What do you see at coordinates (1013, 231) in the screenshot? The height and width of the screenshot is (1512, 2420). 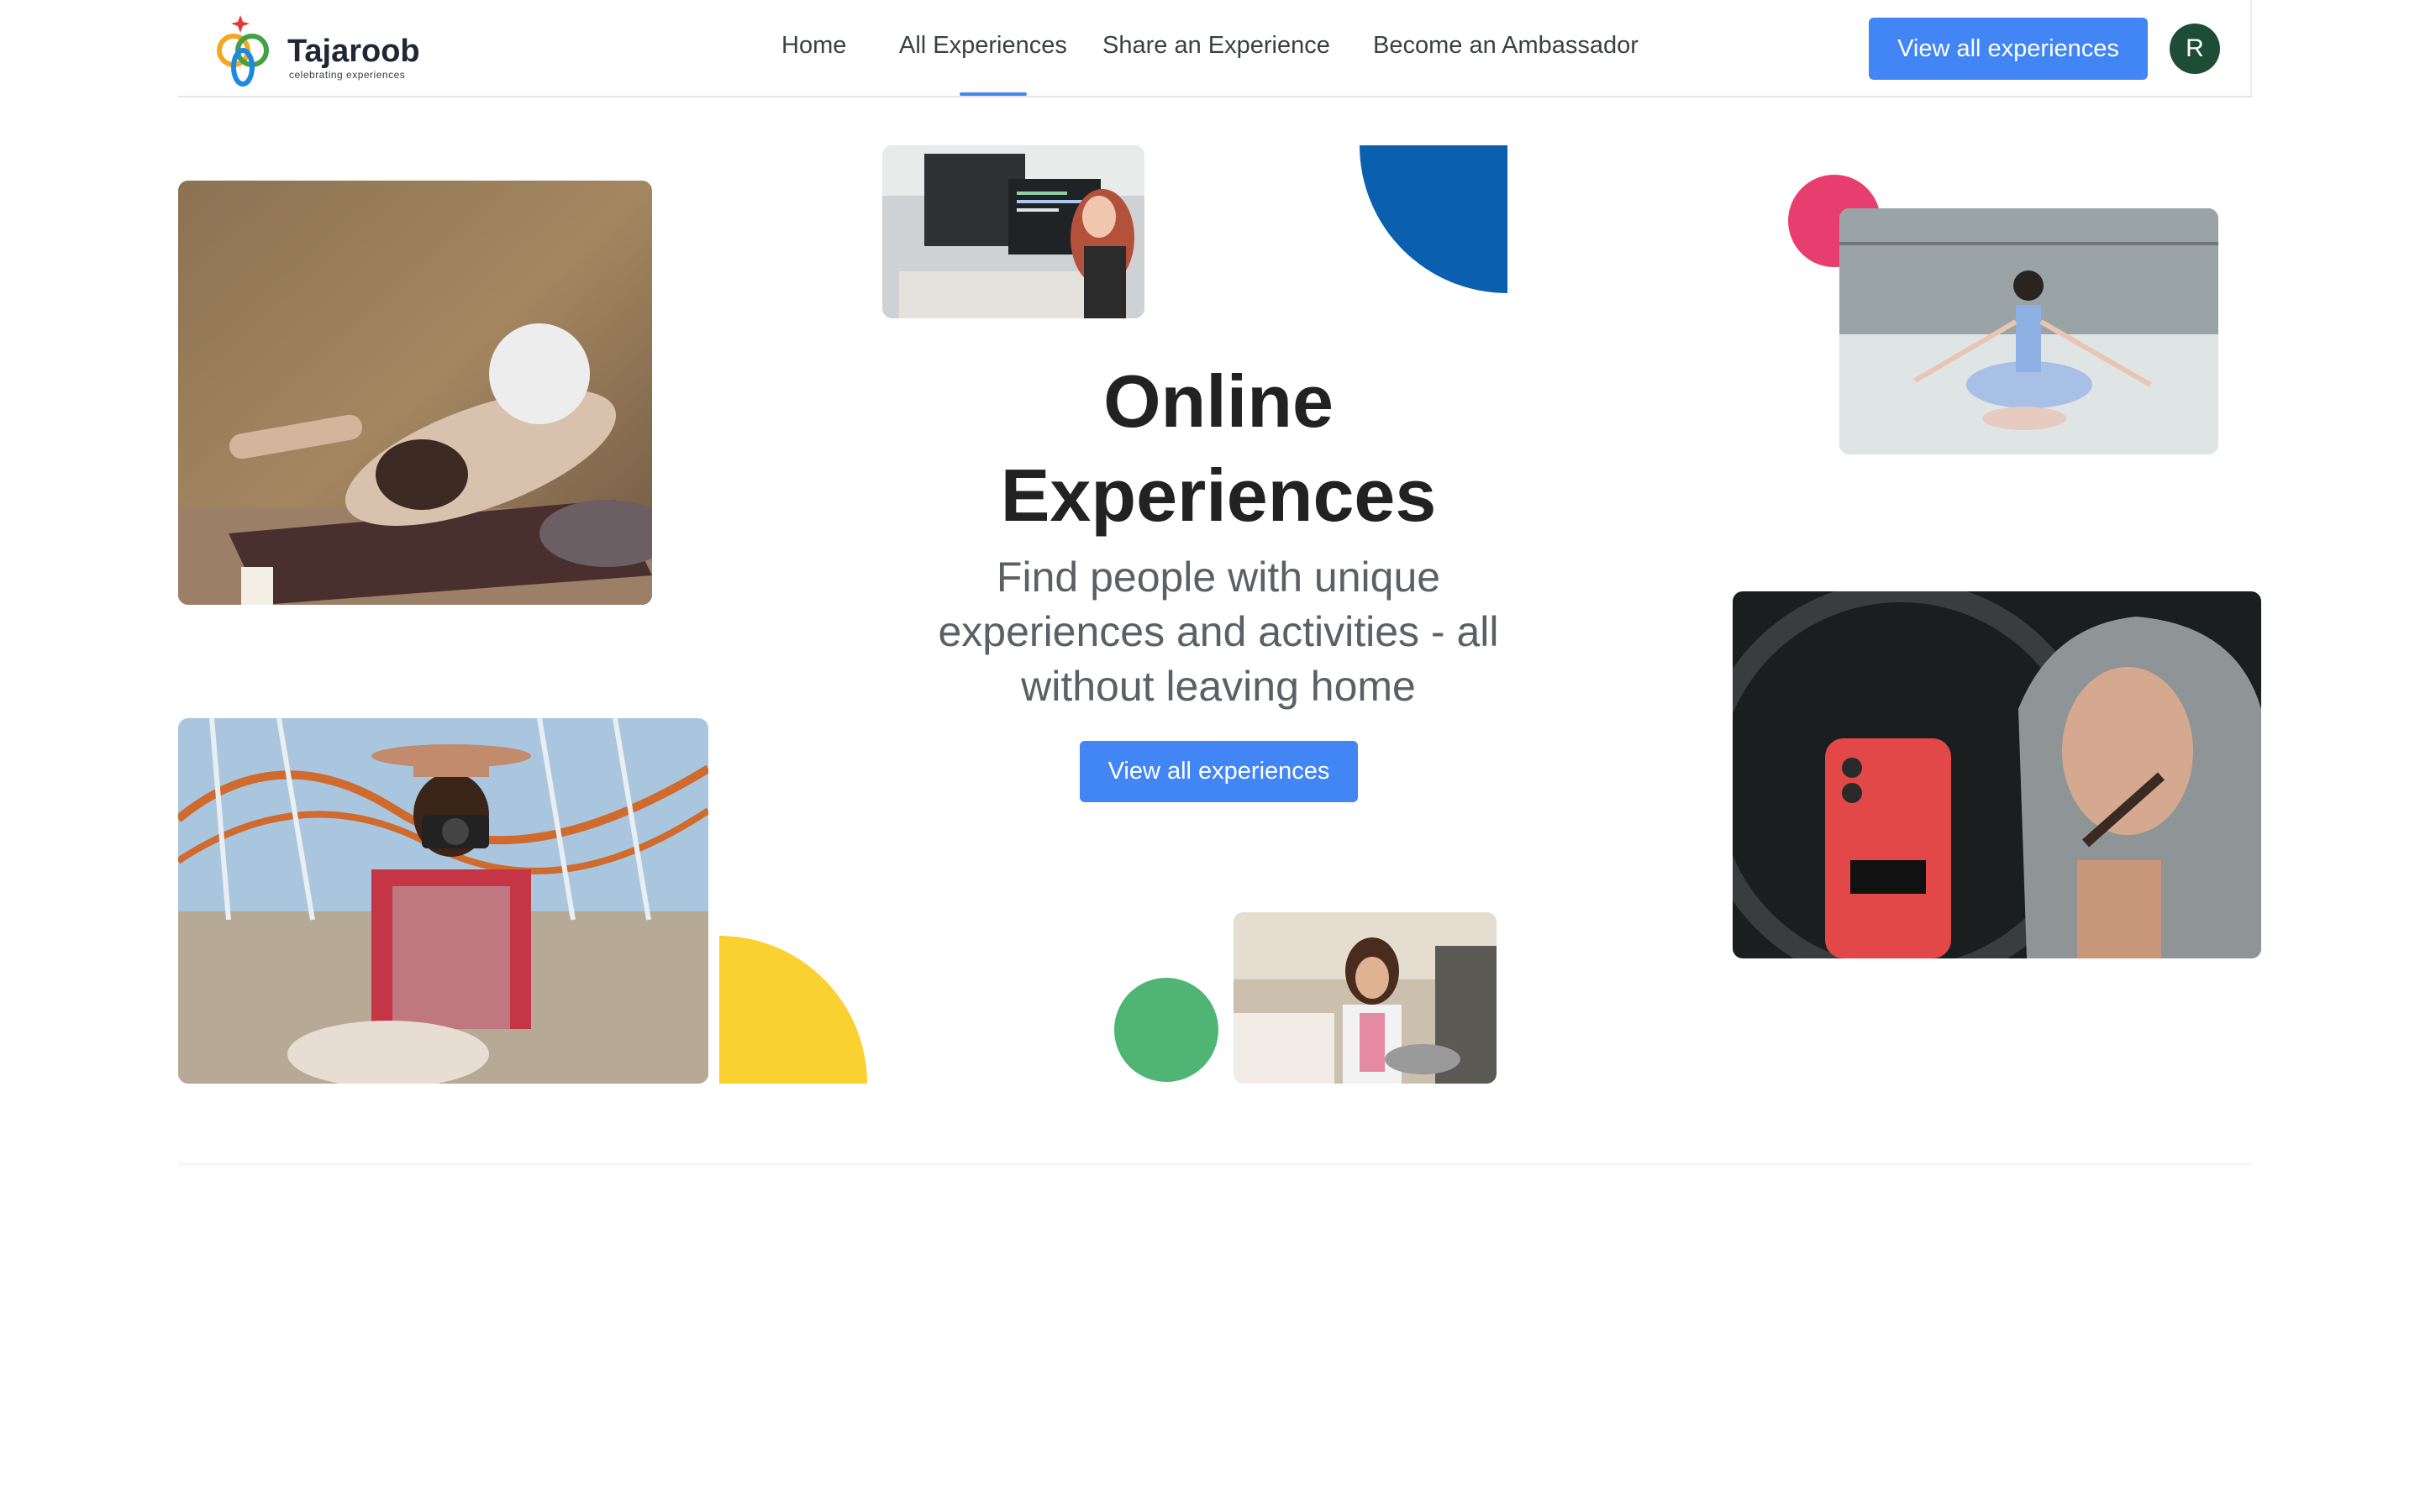 I see `programmer-at-desk-photo` at bounding box center [1013, 231].